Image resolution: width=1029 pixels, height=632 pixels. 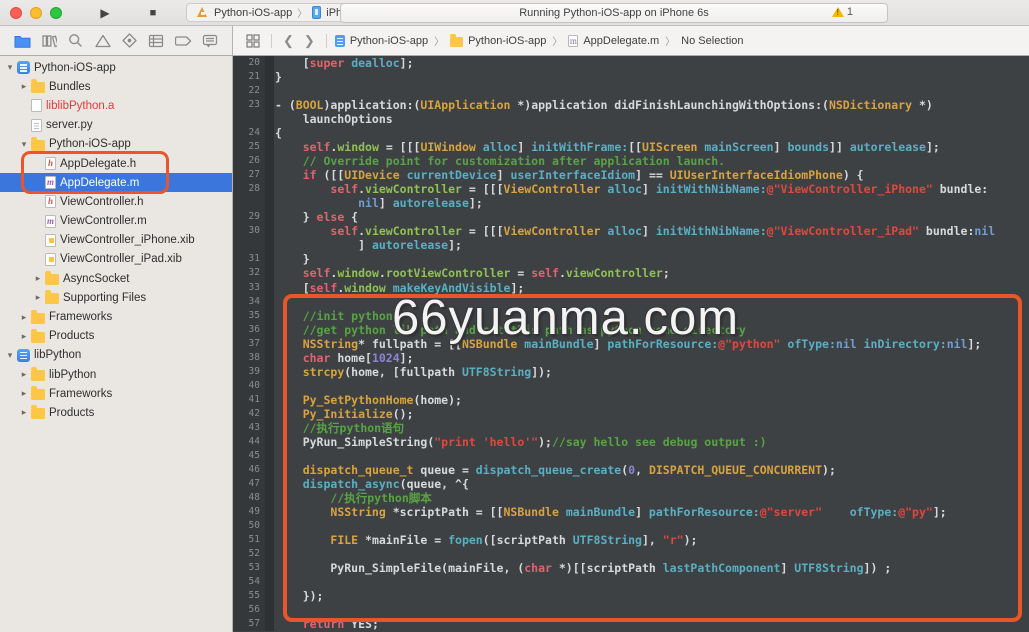 What do you see at coordinates (116, 86) in the screenshot?
I see `sidebar-item-bundles: ▸ Bundles` at bounding box center [116, 86].